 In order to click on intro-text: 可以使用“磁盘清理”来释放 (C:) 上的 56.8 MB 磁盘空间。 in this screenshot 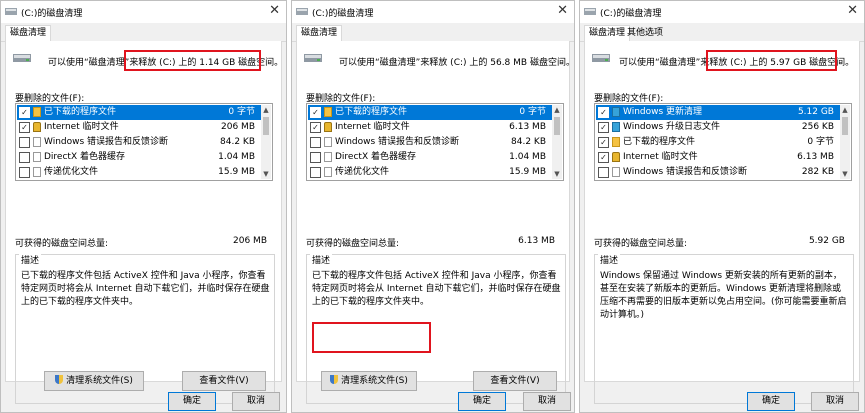, I will do `click(457, 63)`.